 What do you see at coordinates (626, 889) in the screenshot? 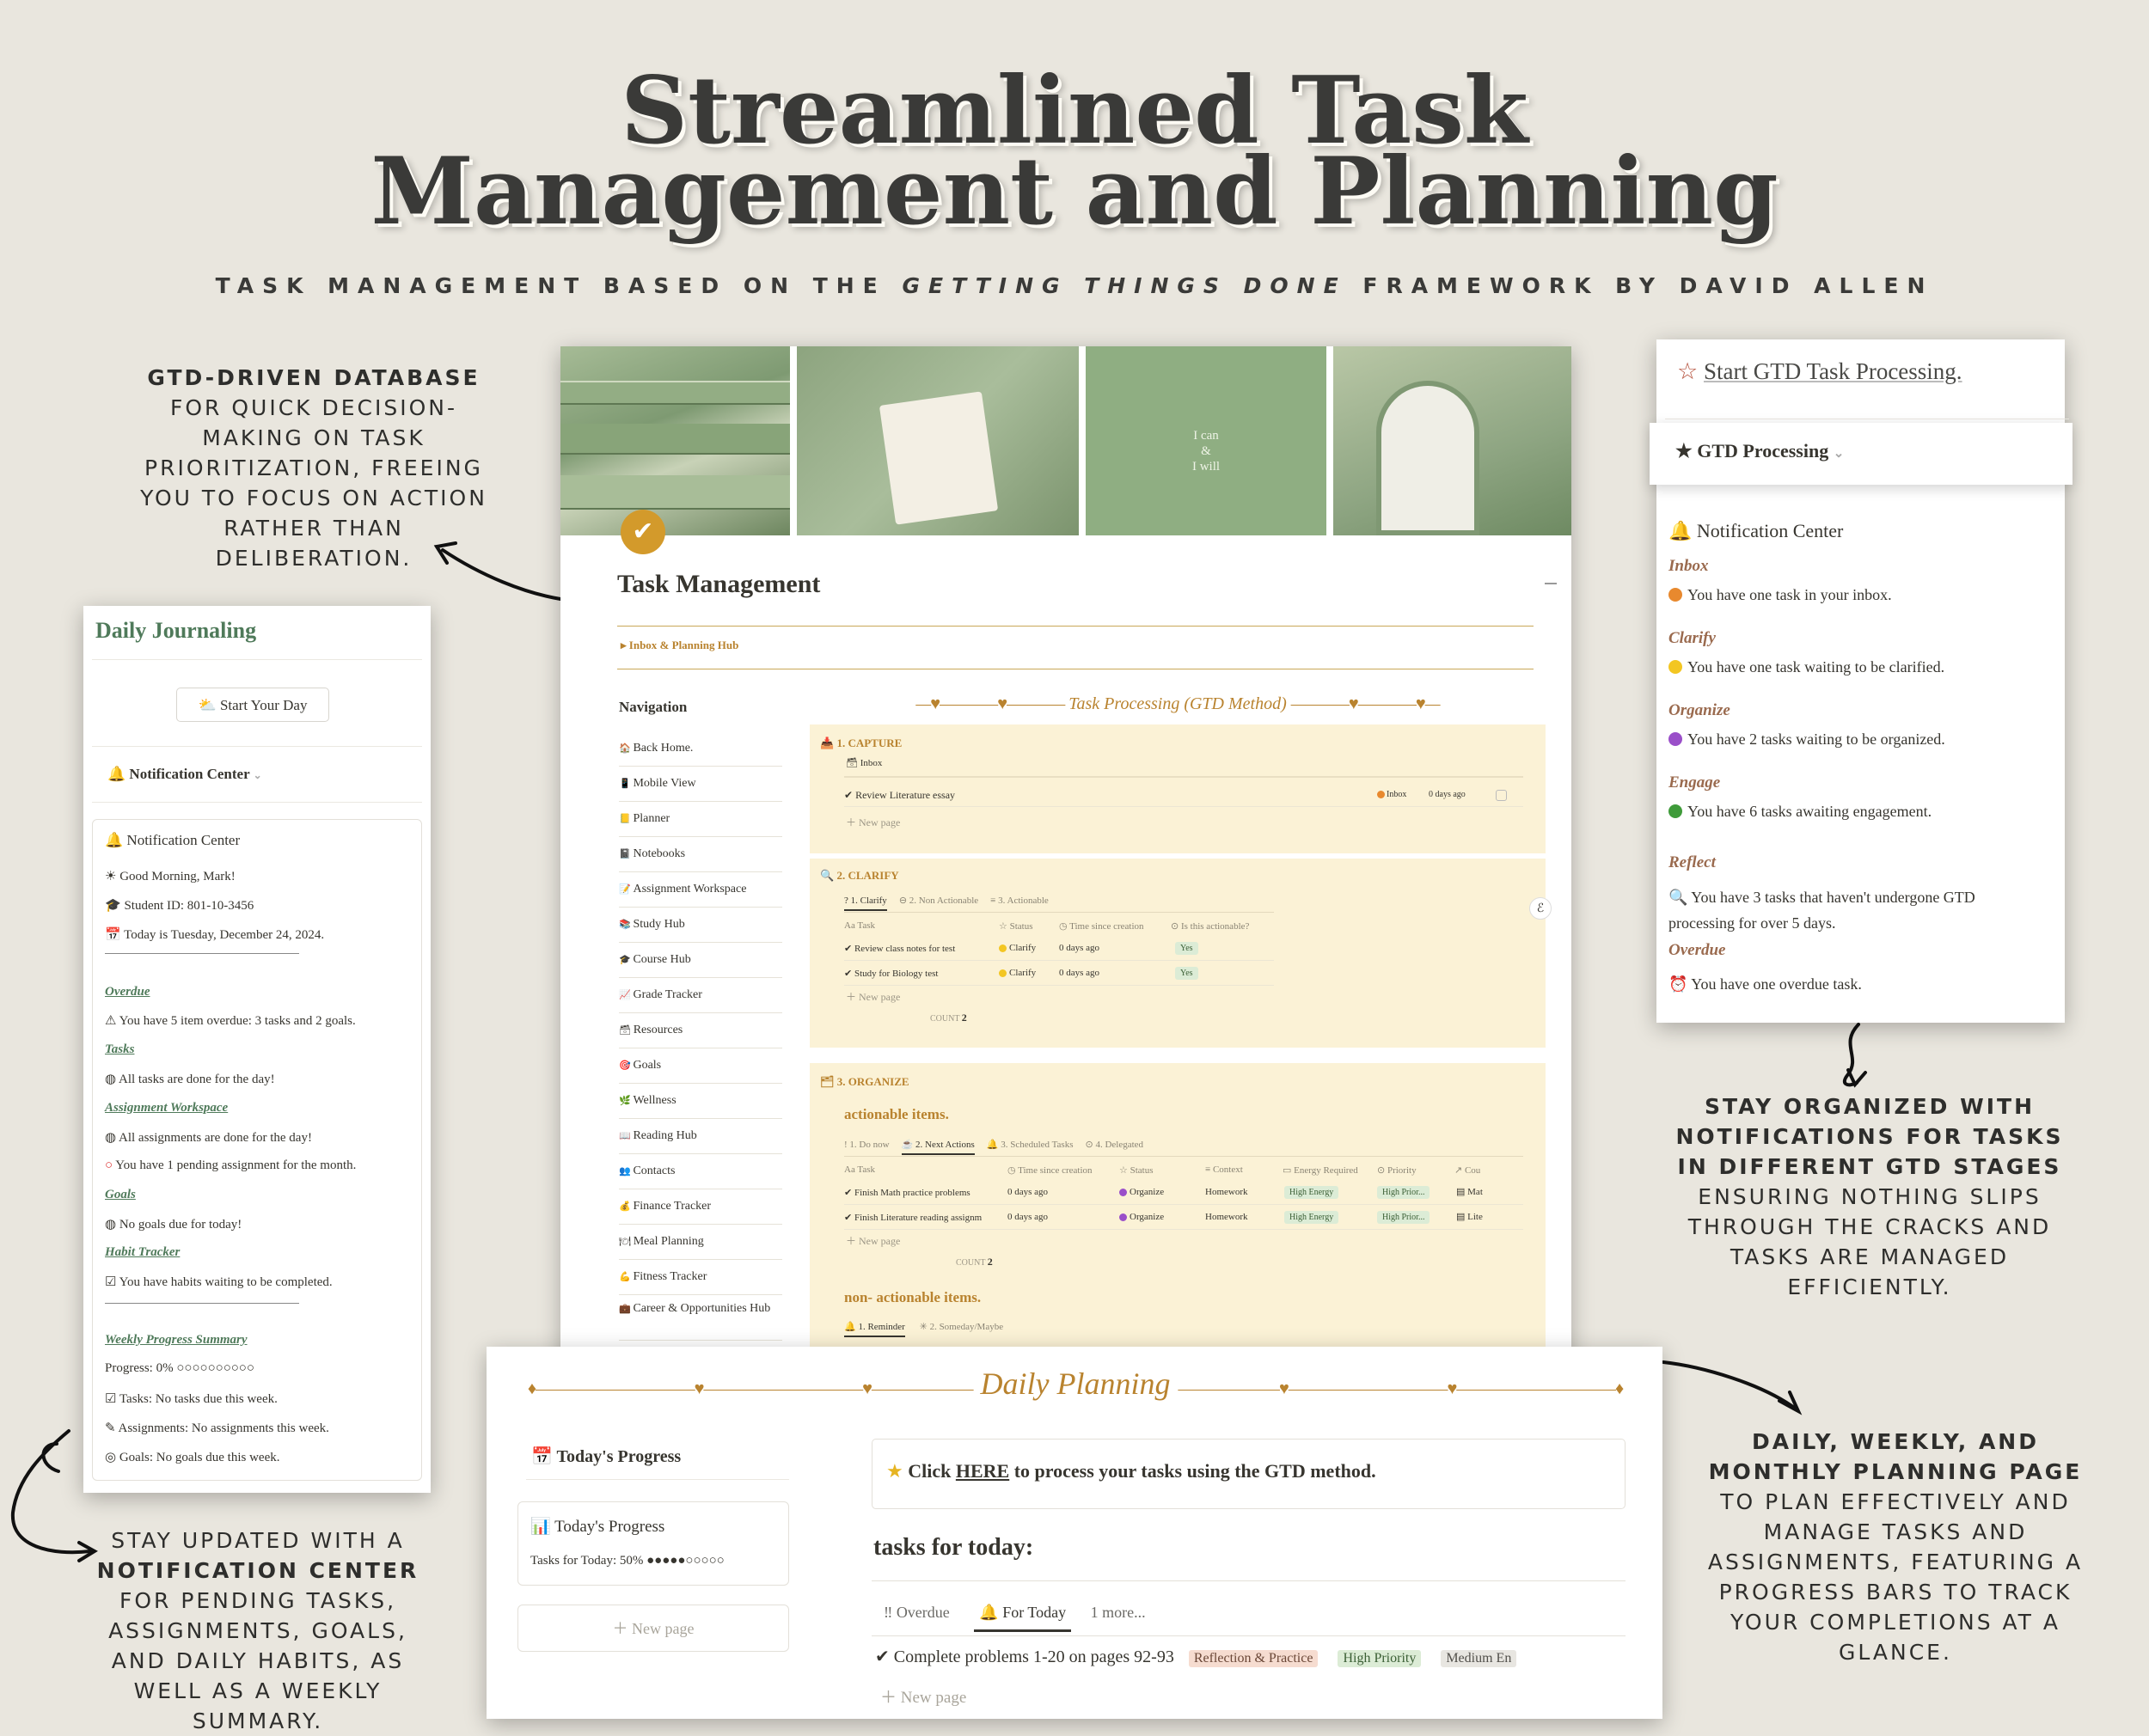
I see `nav-item-icon: 📝` at bounding box center [626, 889].